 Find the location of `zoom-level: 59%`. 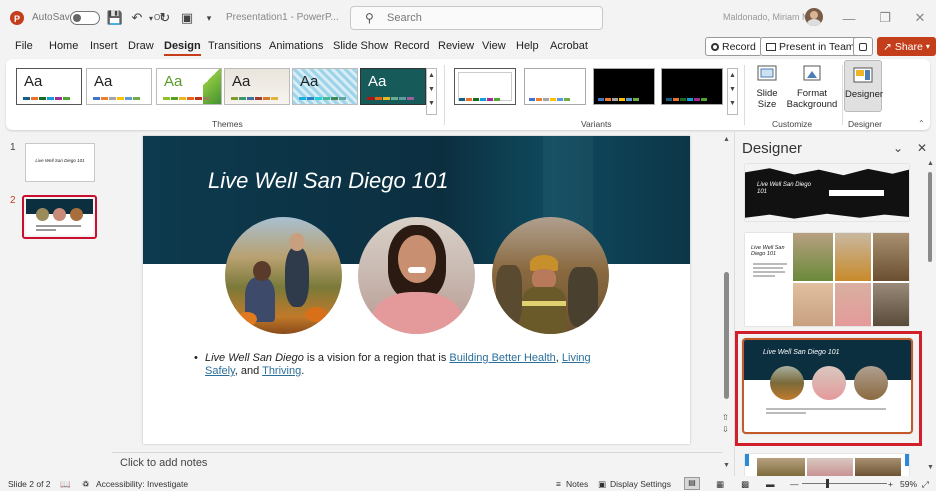

zoom-level: 59% is located at coordinates (908, 484).